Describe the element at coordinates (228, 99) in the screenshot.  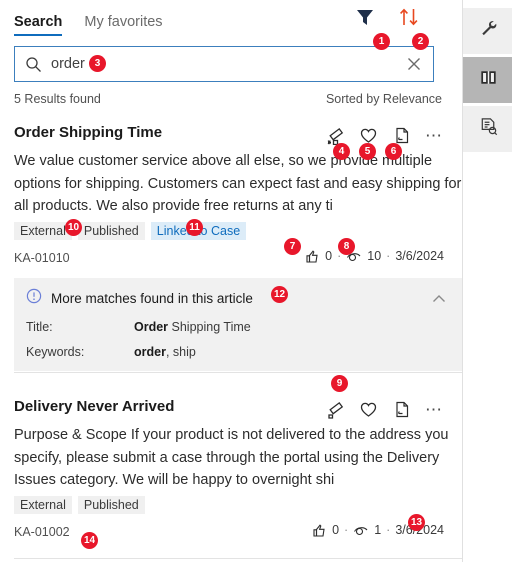
I see `results-summary: 5 Results found Sorted by Relevance` at that location.